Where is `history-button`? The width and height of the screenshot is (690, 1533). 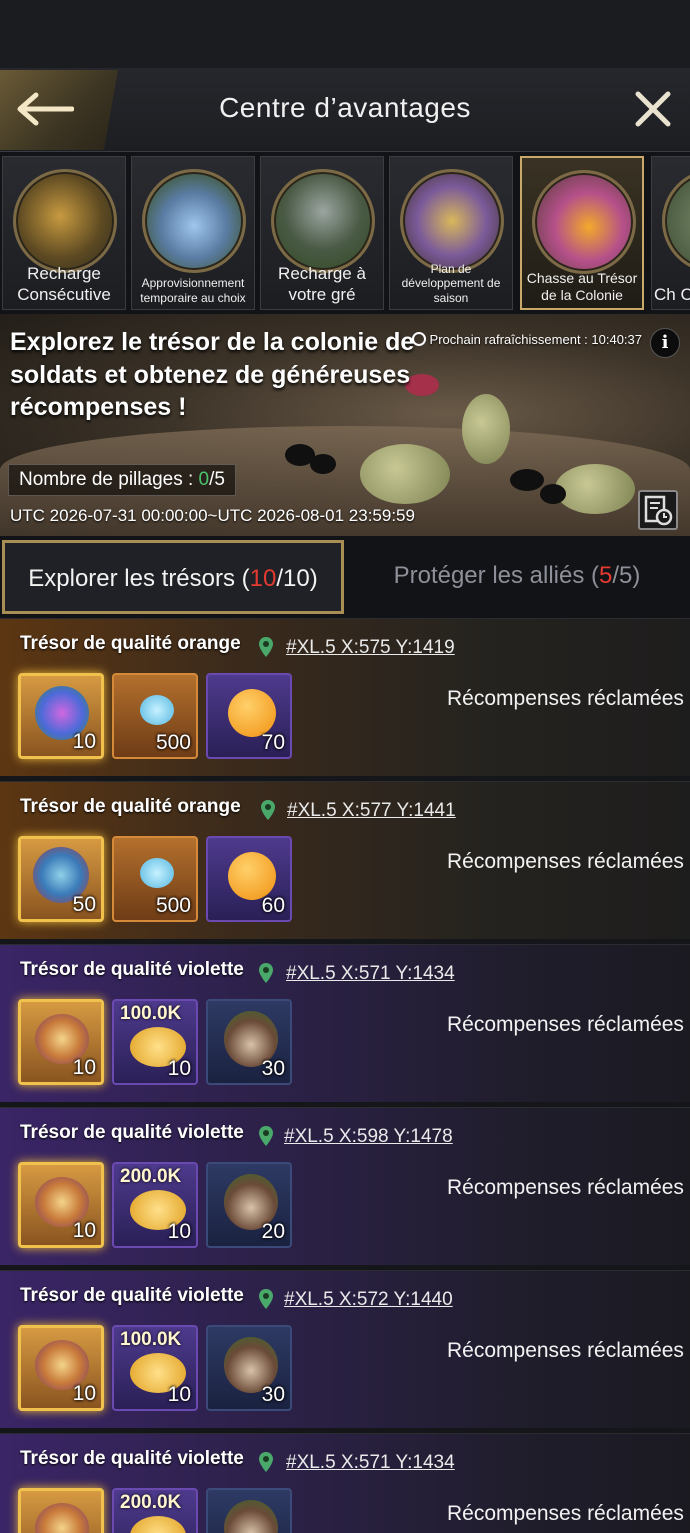
history-button is located at coordinates (658, 510).